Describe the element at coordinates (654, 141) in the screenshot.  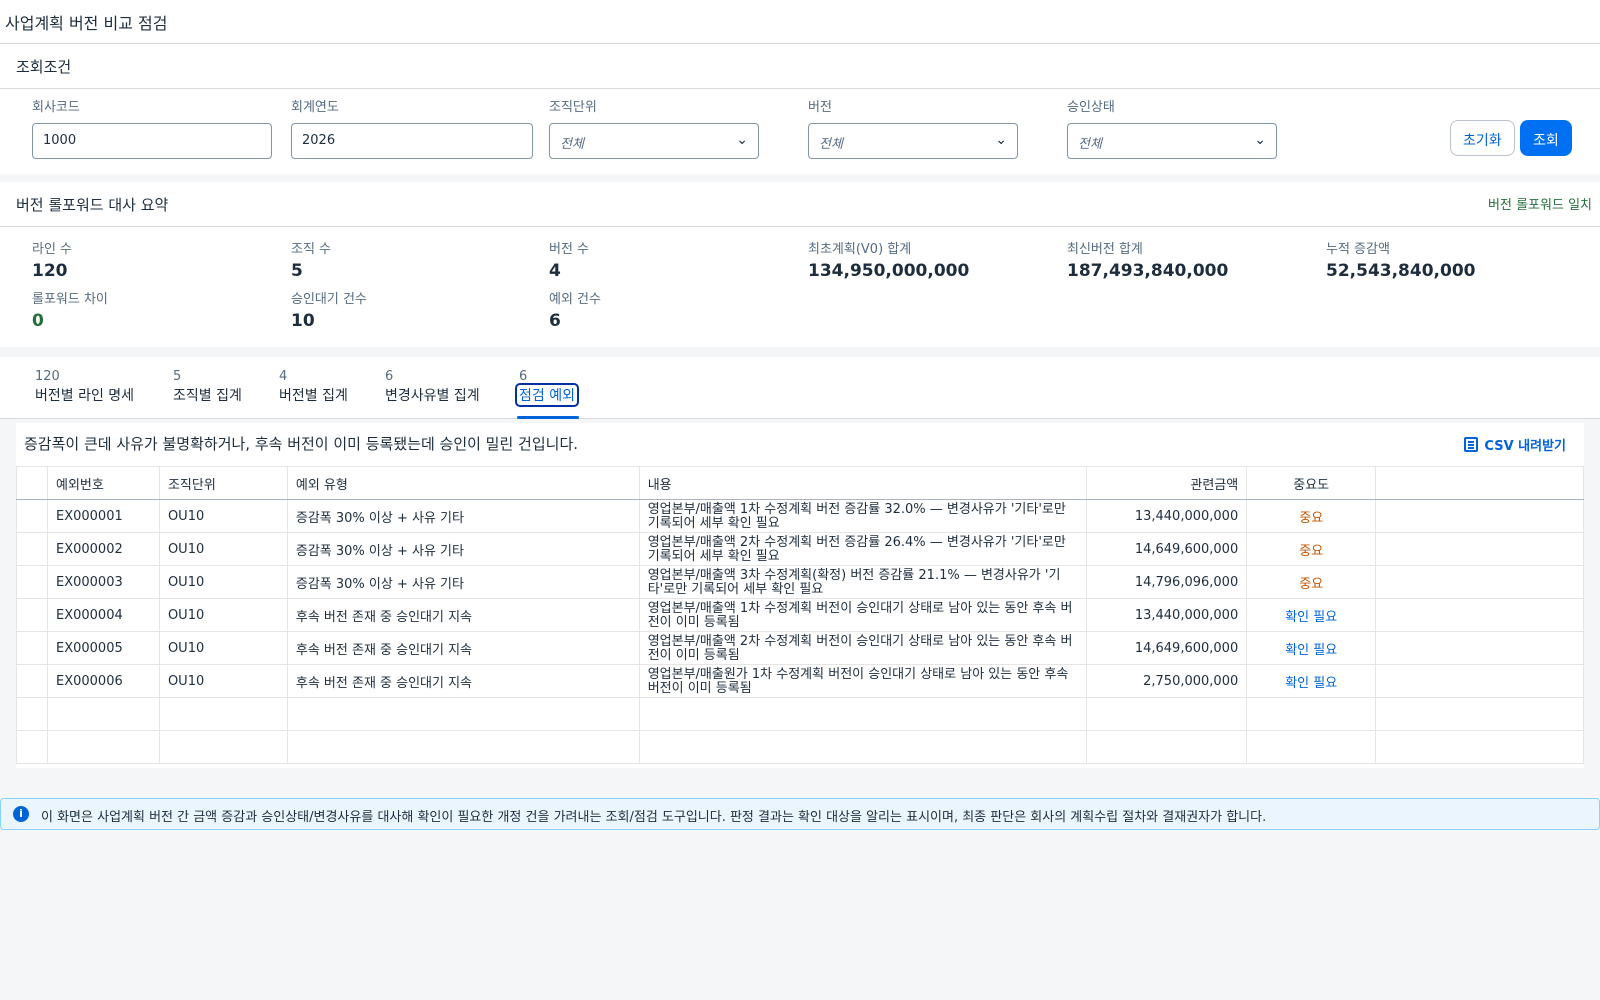
I see `org-unit-select: 전체 ⌄` at that location.